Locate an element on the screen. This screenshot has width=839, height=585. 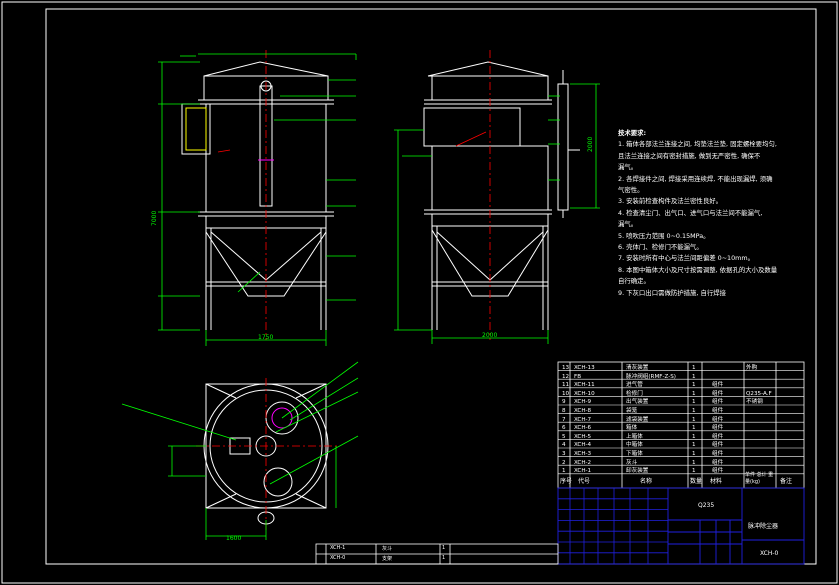
technical-note-line: 3. 安装前检查构件及法兰密性良好。 is located at coordinates (670, 201).